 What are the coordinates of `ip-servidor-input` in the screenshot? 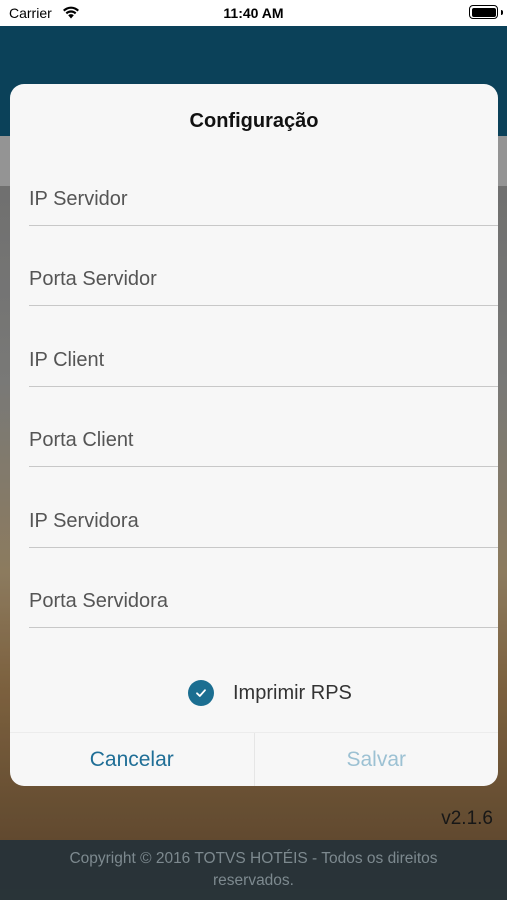 It's located at (263, 199).